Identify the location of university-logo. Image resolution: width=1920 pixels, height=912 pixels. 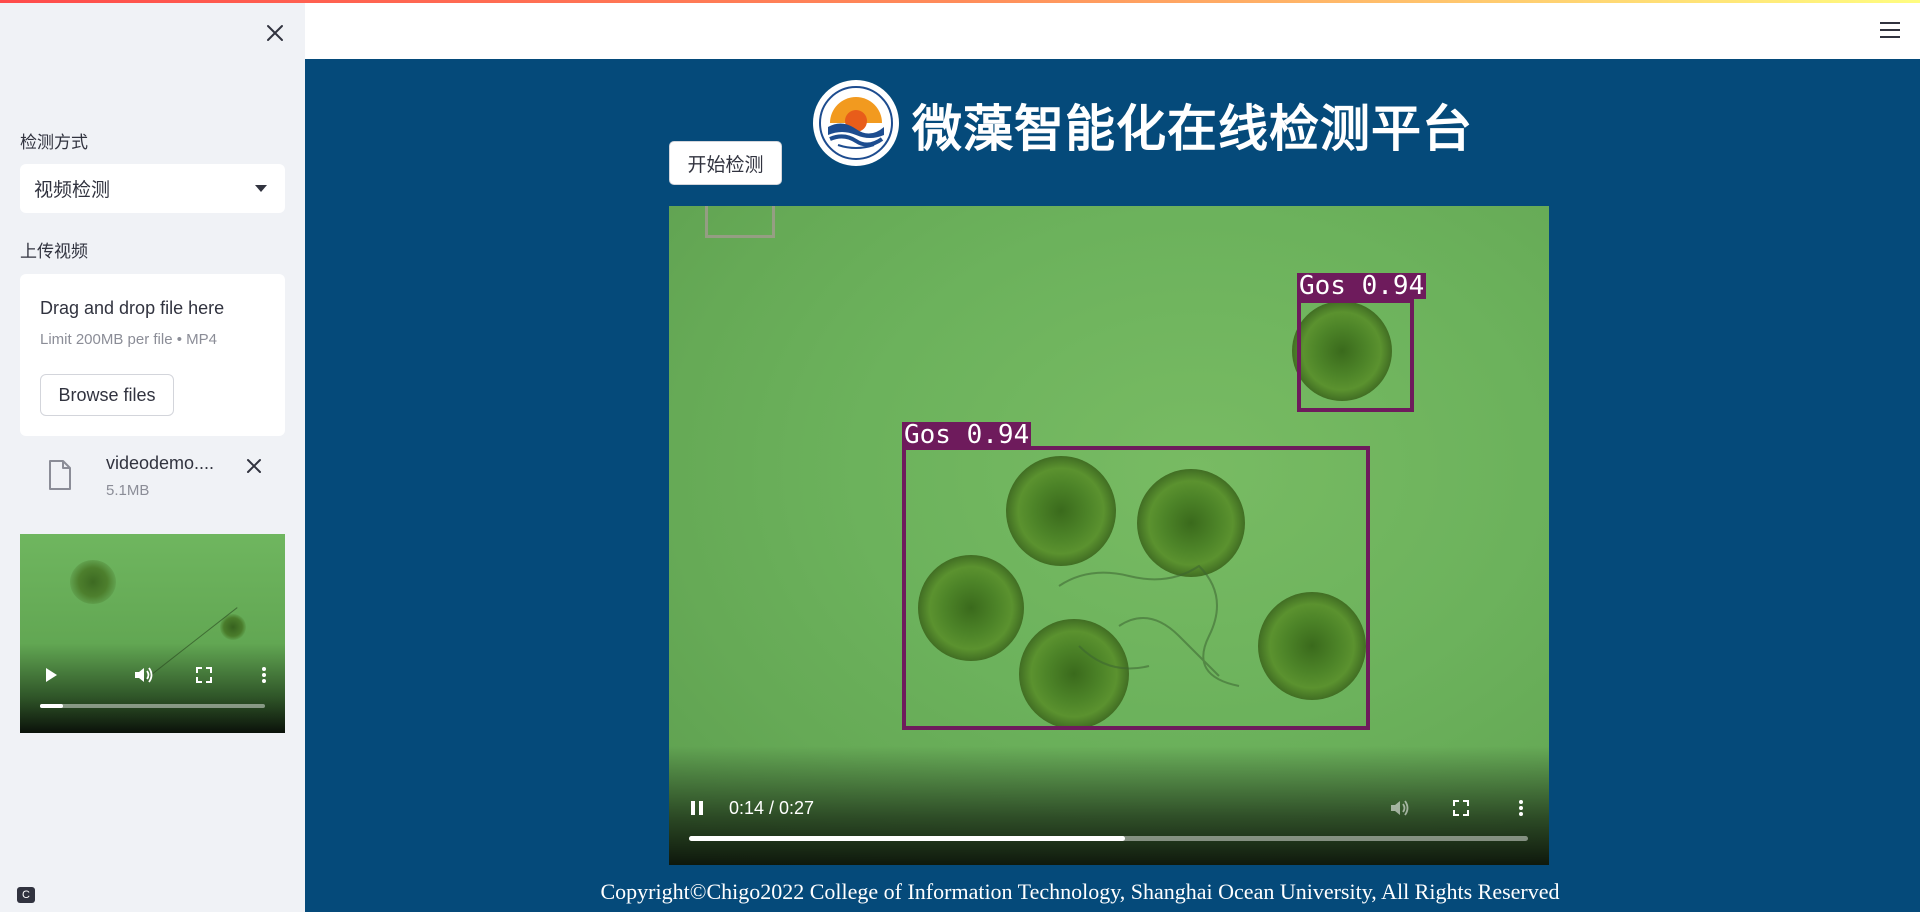
(856, 123).